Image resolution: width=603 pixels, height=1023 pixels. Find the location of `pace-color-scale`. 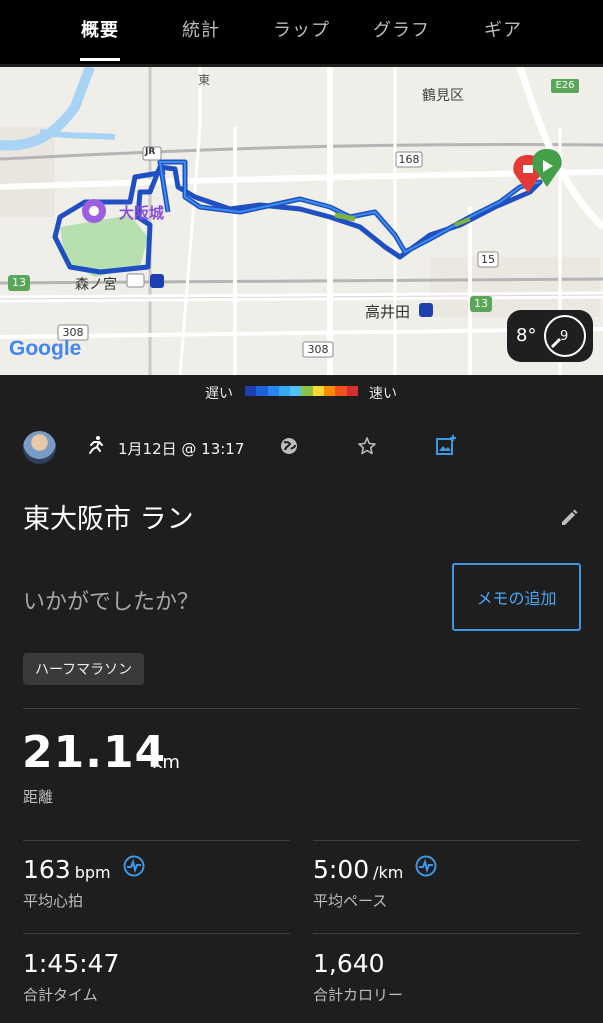

pace-color-scale is located at coordinates (301, 391).